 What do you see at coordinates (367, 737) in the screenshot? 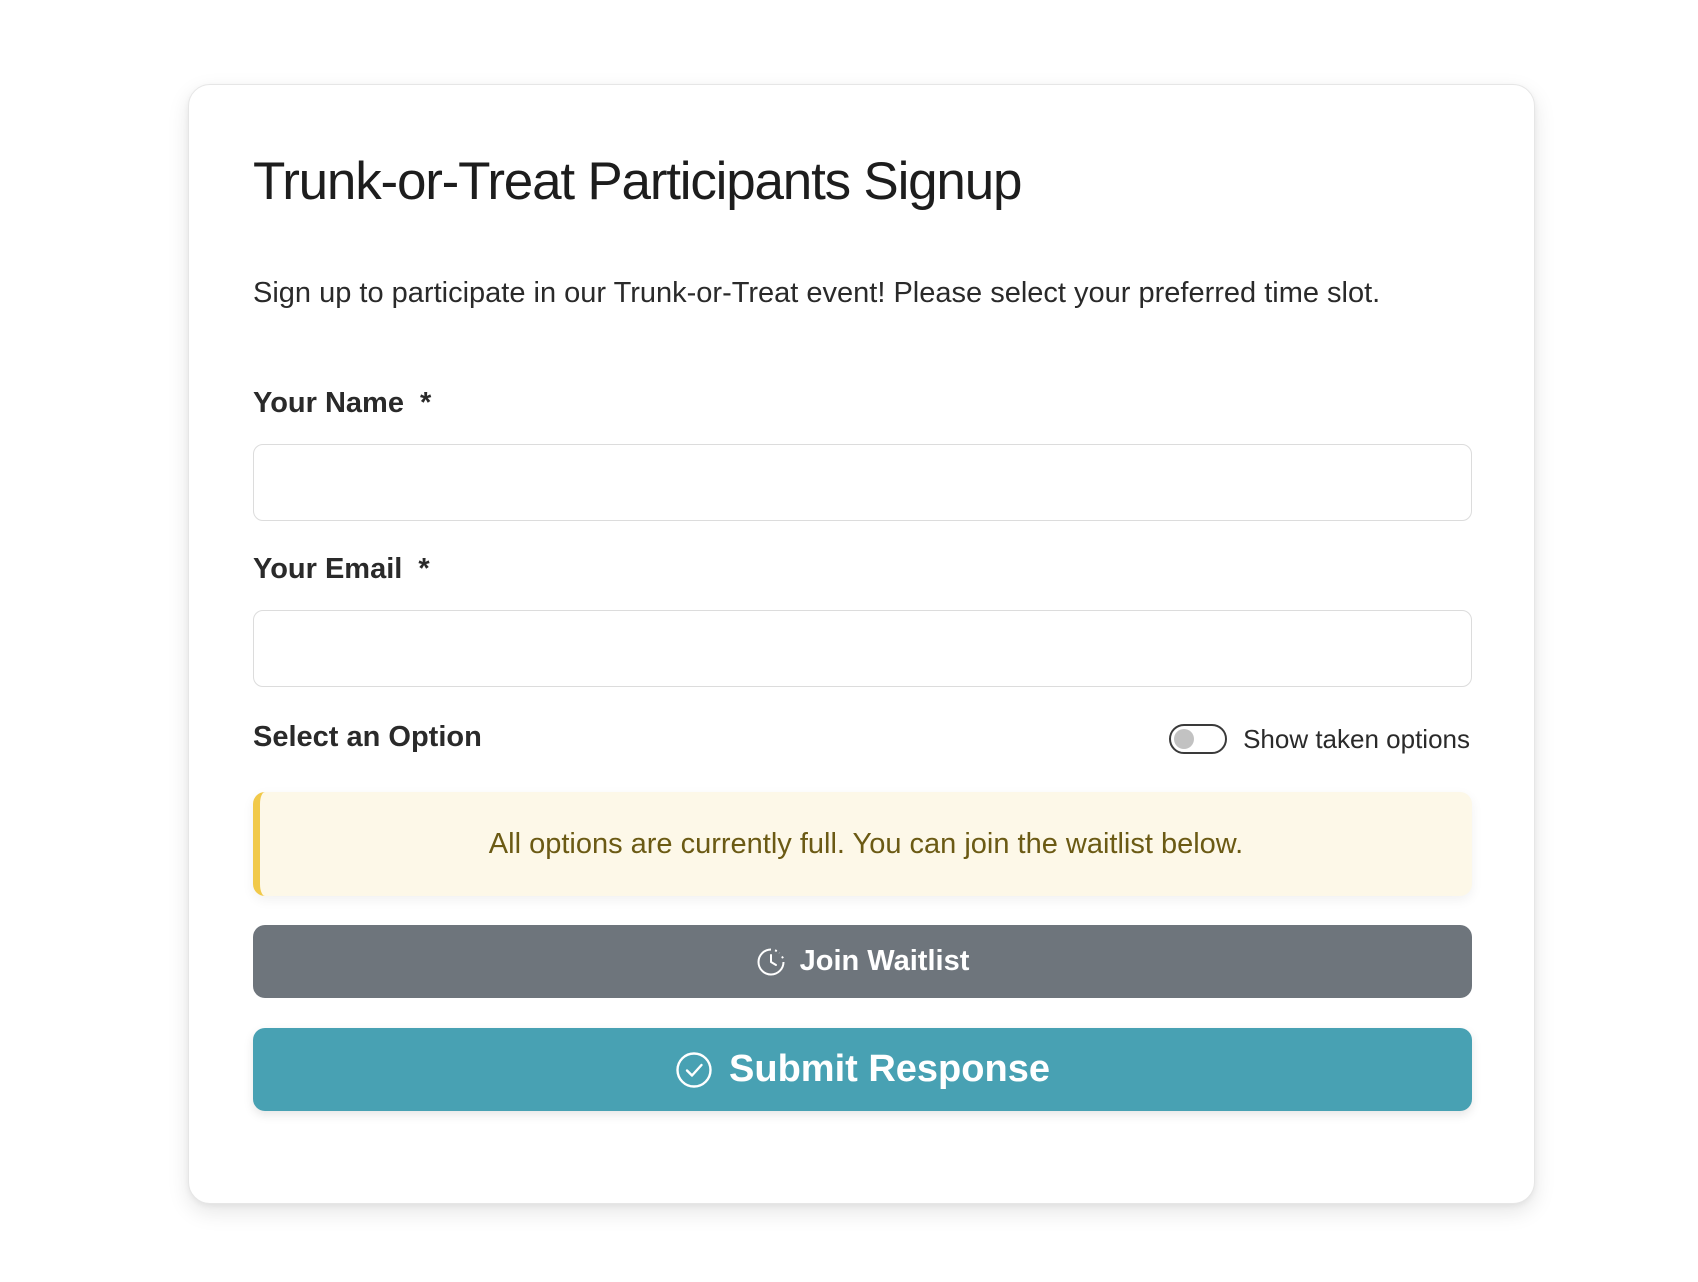
I see `select-option-label: Select an Option` at bounding box center [367, 737].